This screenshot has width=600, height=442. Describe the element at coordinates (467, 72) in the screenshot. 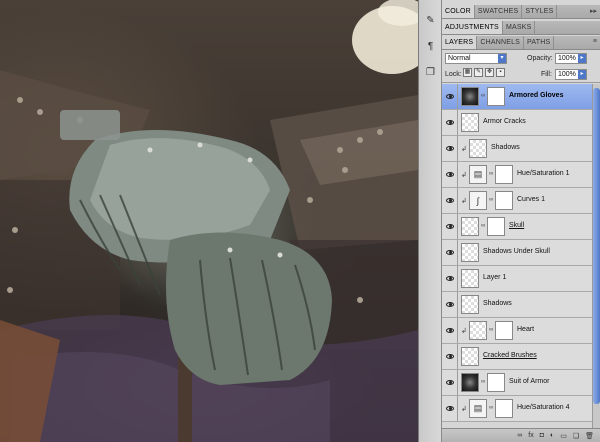

I see `lock-transparent-icon: ▦` at that location.